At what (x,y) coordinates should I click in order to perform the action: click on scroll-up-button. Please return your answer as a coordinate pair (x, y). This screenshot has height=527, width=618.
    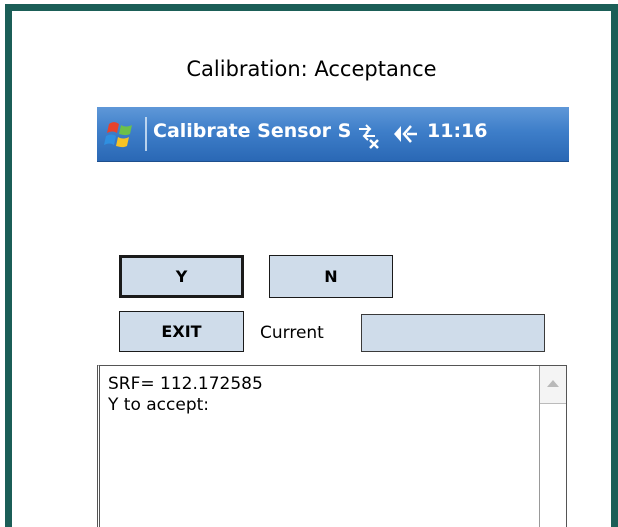
    Looking at the image, I should click on (553, 385).